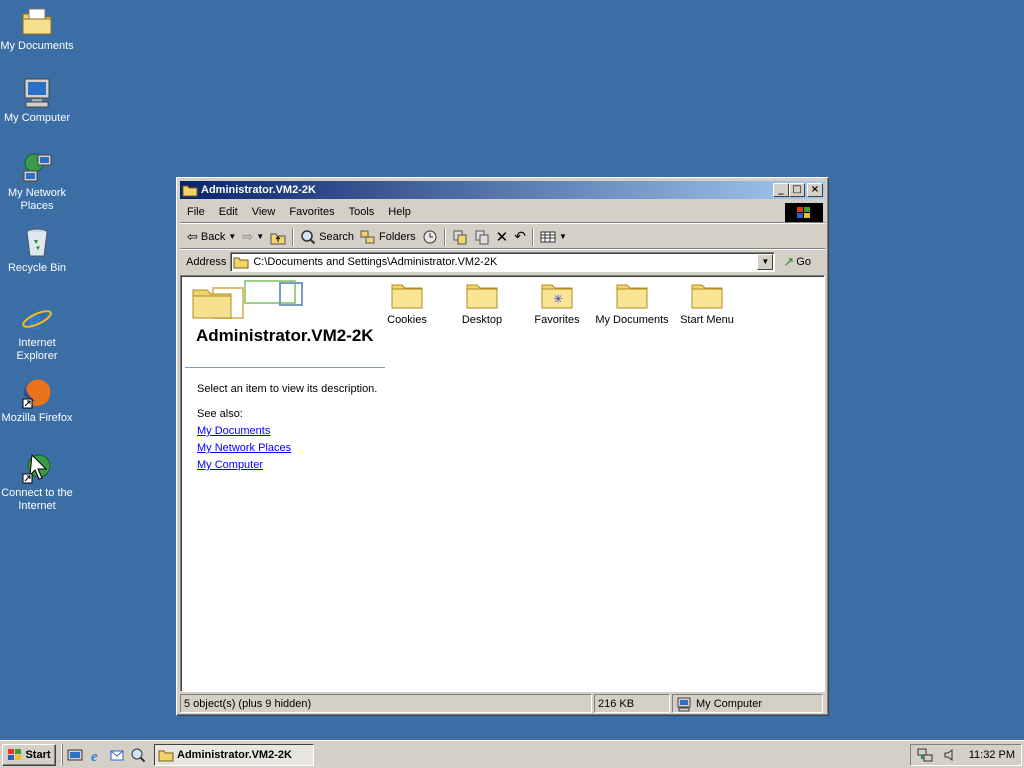 The image size is (1024, 768). Describe the element at coordinates (117, 755) in the screenshot. I see `outlook-express-icon` at that location.